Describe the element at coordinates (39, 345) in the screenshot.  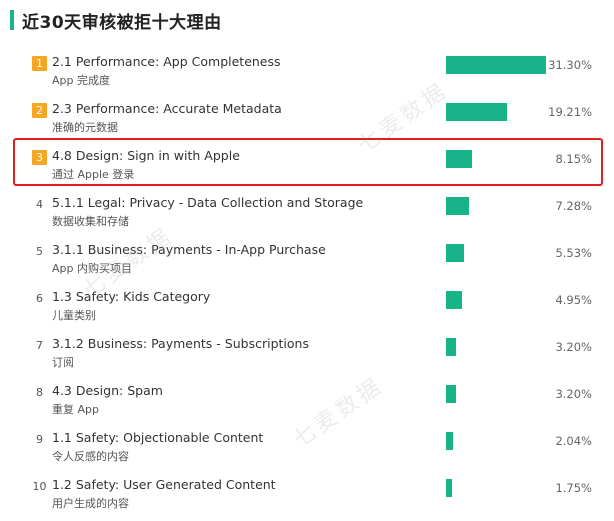
I see `rank-badge: 7` at that location.